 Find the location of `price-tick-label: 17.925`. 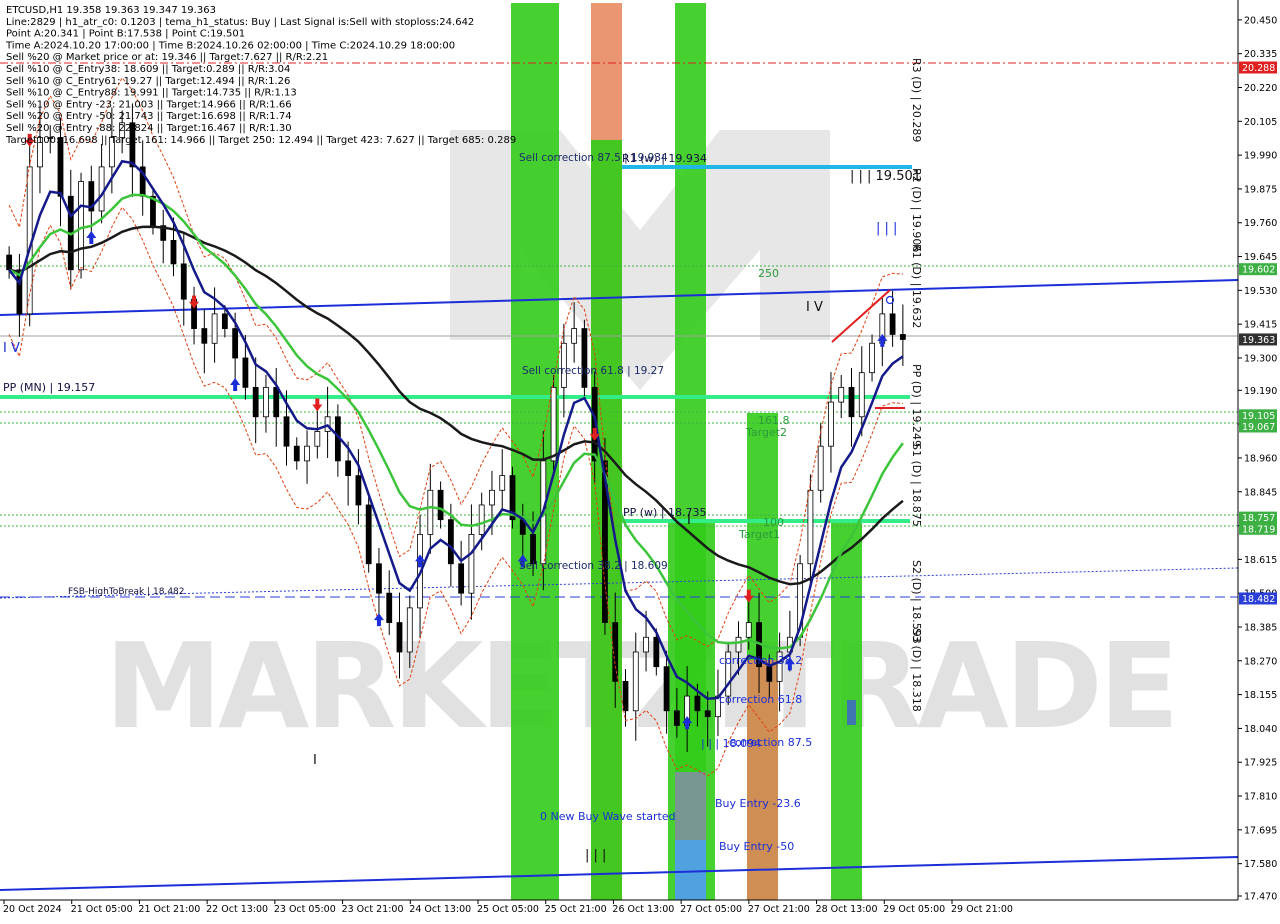

price-tick-label: 17.925 is located at coordinates (1260, 763).